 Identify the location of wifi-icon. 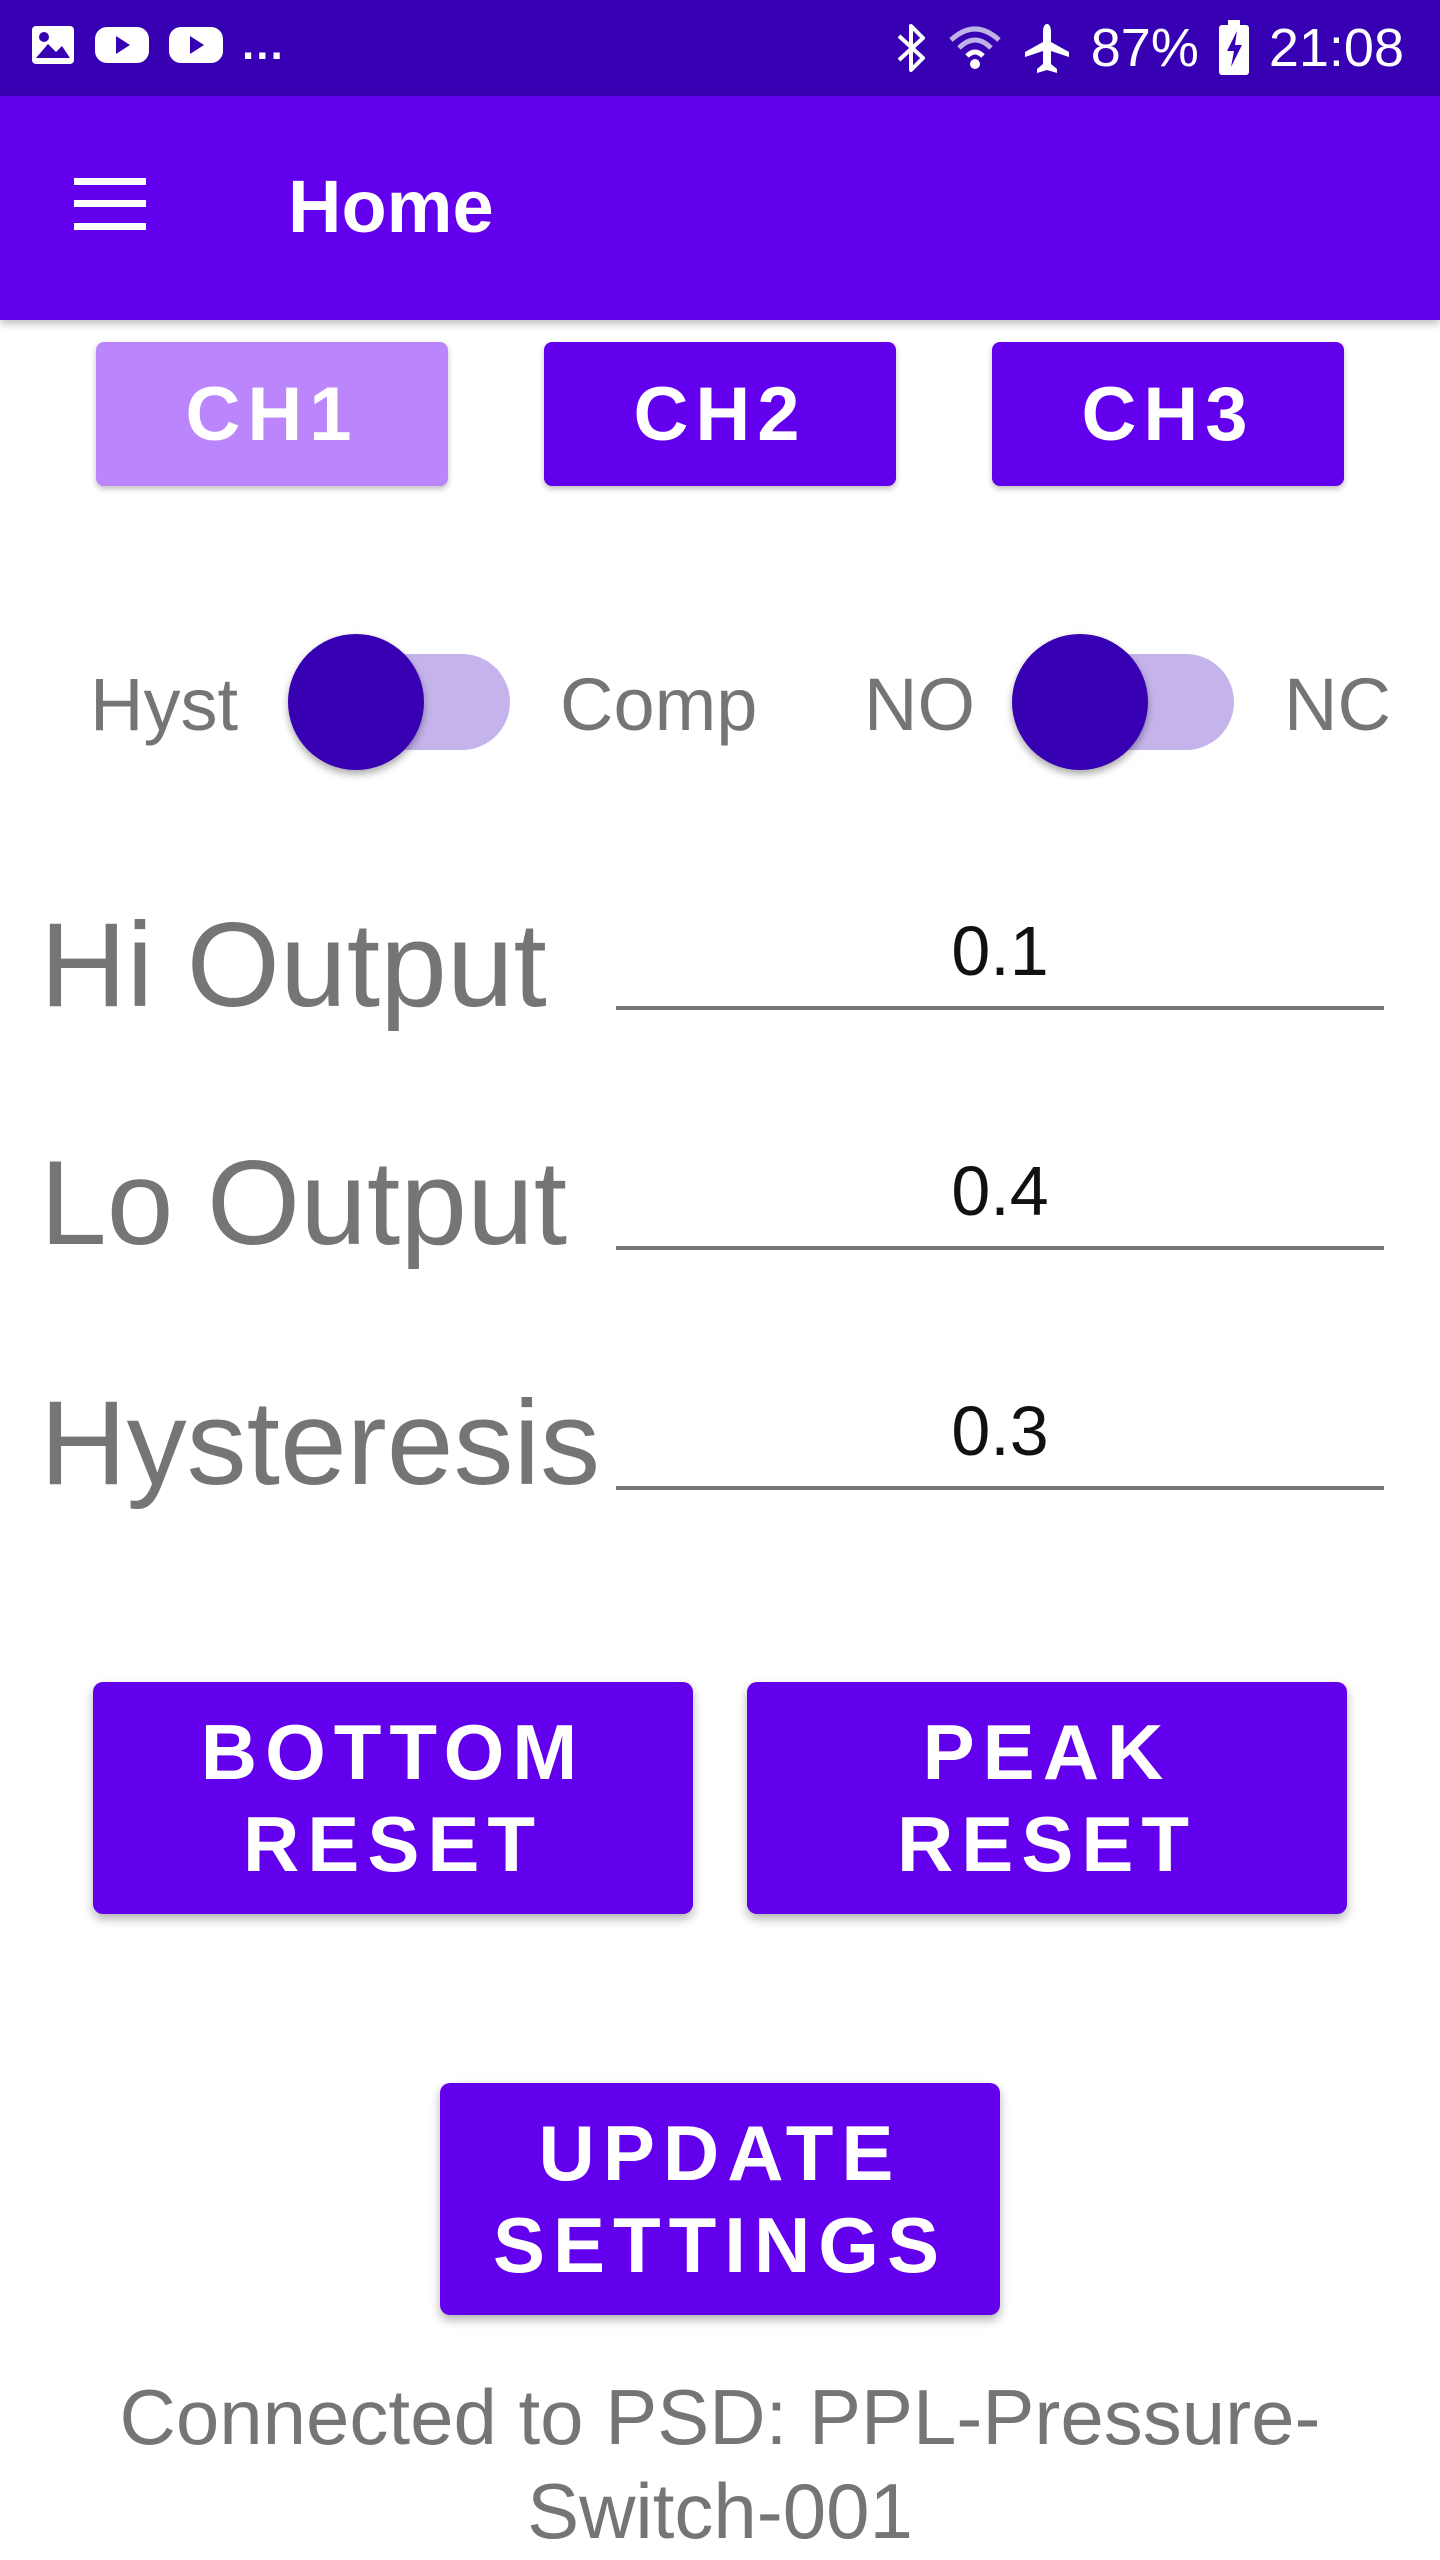
(975, 47).